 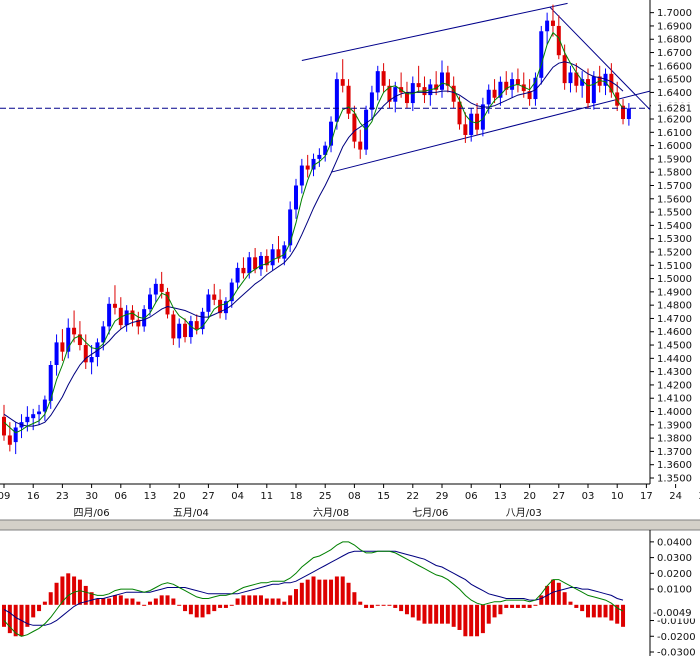 I want to click on price-tick-label: 1.6400, so click(x=674, y=93).